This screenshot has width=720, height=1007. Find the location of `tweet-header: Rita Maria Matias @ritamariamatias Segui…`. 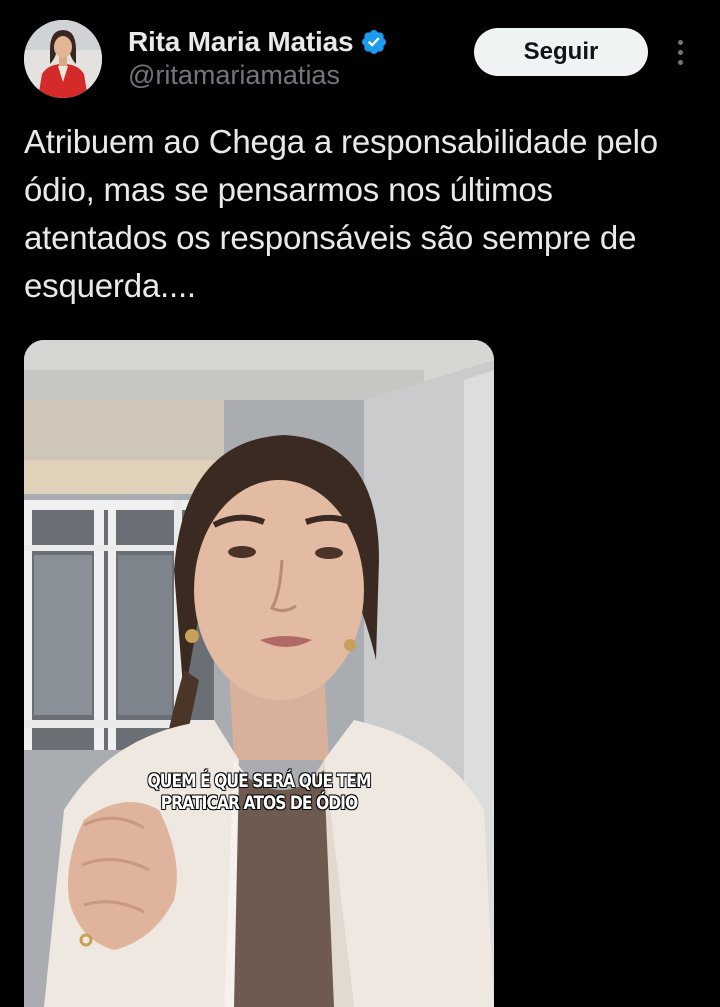

tweet-header: Rita Maria Matias @ritamariamatias Segui… is located at coordinates (360, 55).